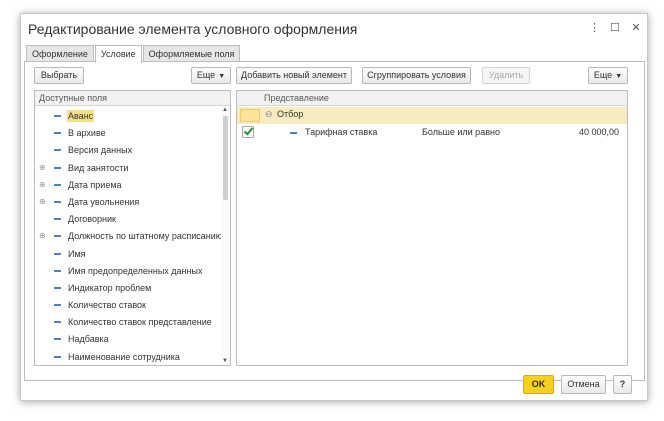 The height and width of the screenshot is (421, 664). I want to click on list-item: В архиве, so click(127, 133).